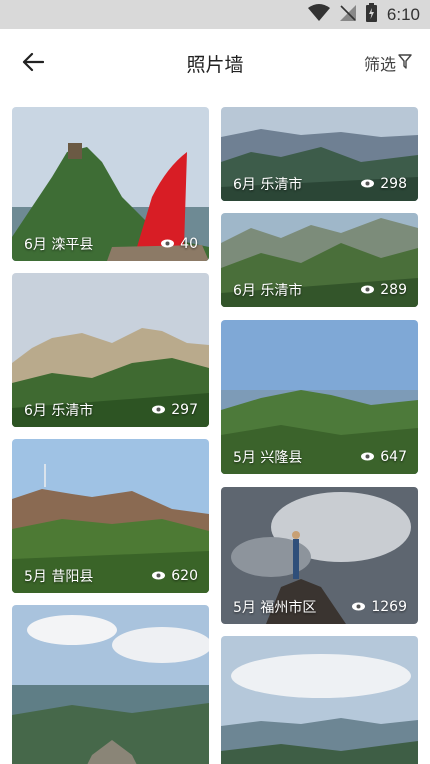  What do you see at coordinates (215, 14) in the screenshot?
I see `status-bar: 6:10` at bounding box center [215, 14].